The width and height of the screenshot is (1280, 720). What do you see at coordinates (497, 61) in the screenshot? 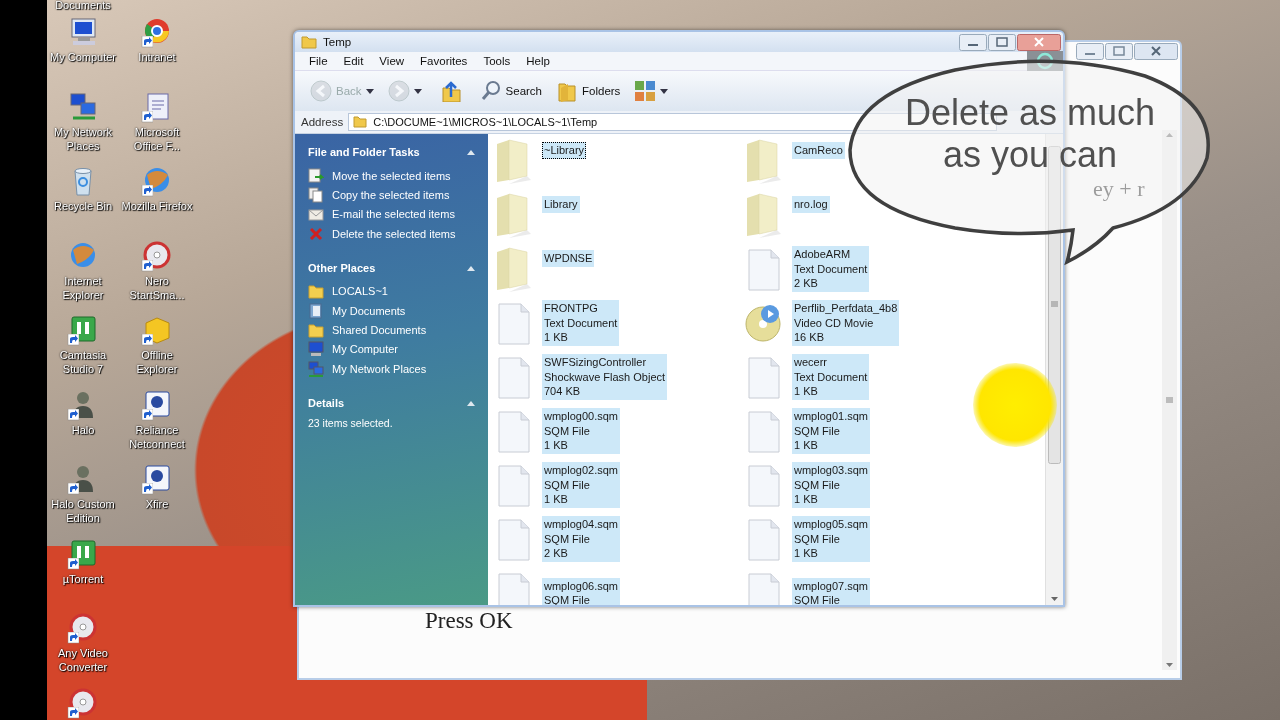
I see `menu-item: Tools` at bounding box center [497, 61].